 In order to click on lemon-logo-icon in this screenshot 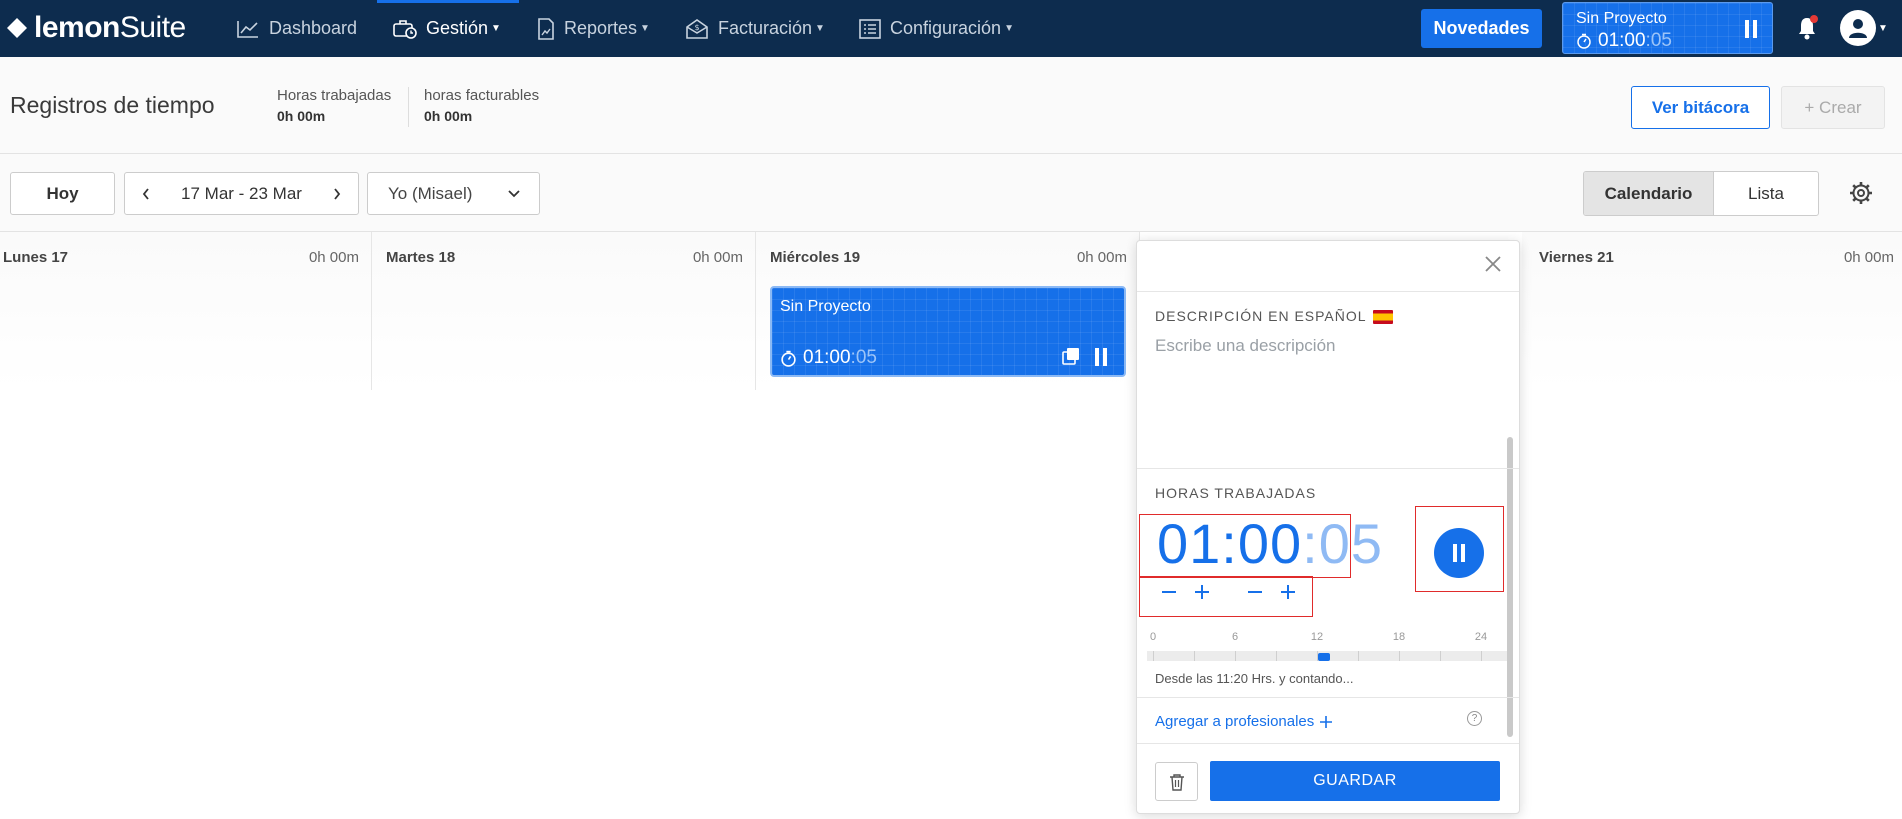, I will do `click(17, 28)`.